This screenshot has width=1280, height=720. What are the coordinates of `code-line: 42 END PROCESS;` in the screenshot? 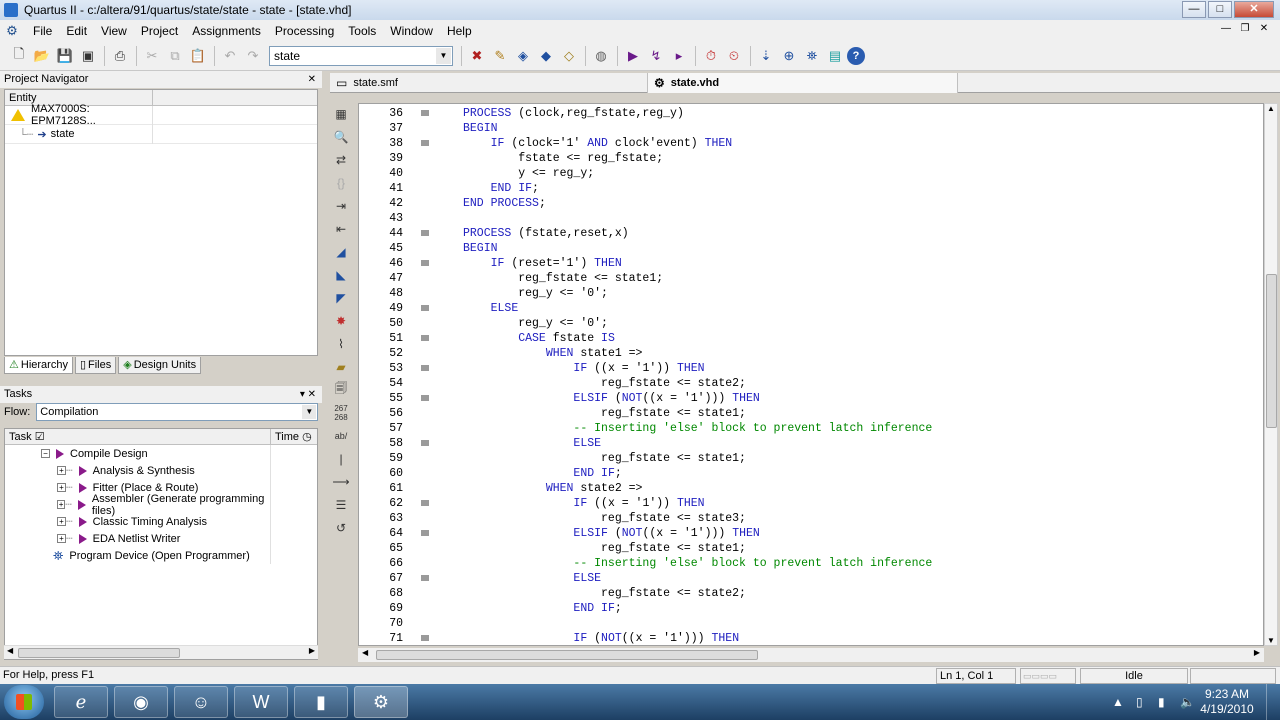 It's located at (809, 203).